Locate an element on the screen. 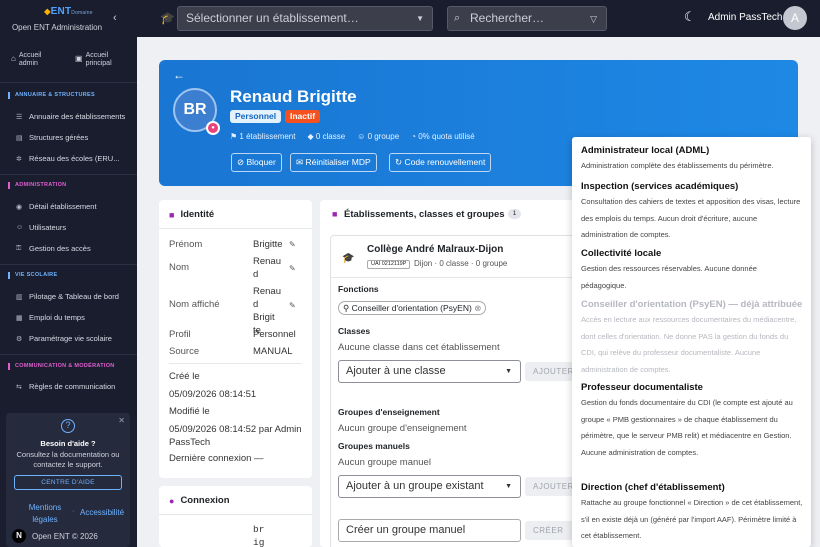 This screenshot has width=820, height=547. reset-password-button: ✉ Réinitialiser MDP is located at coordinates (333, 162).